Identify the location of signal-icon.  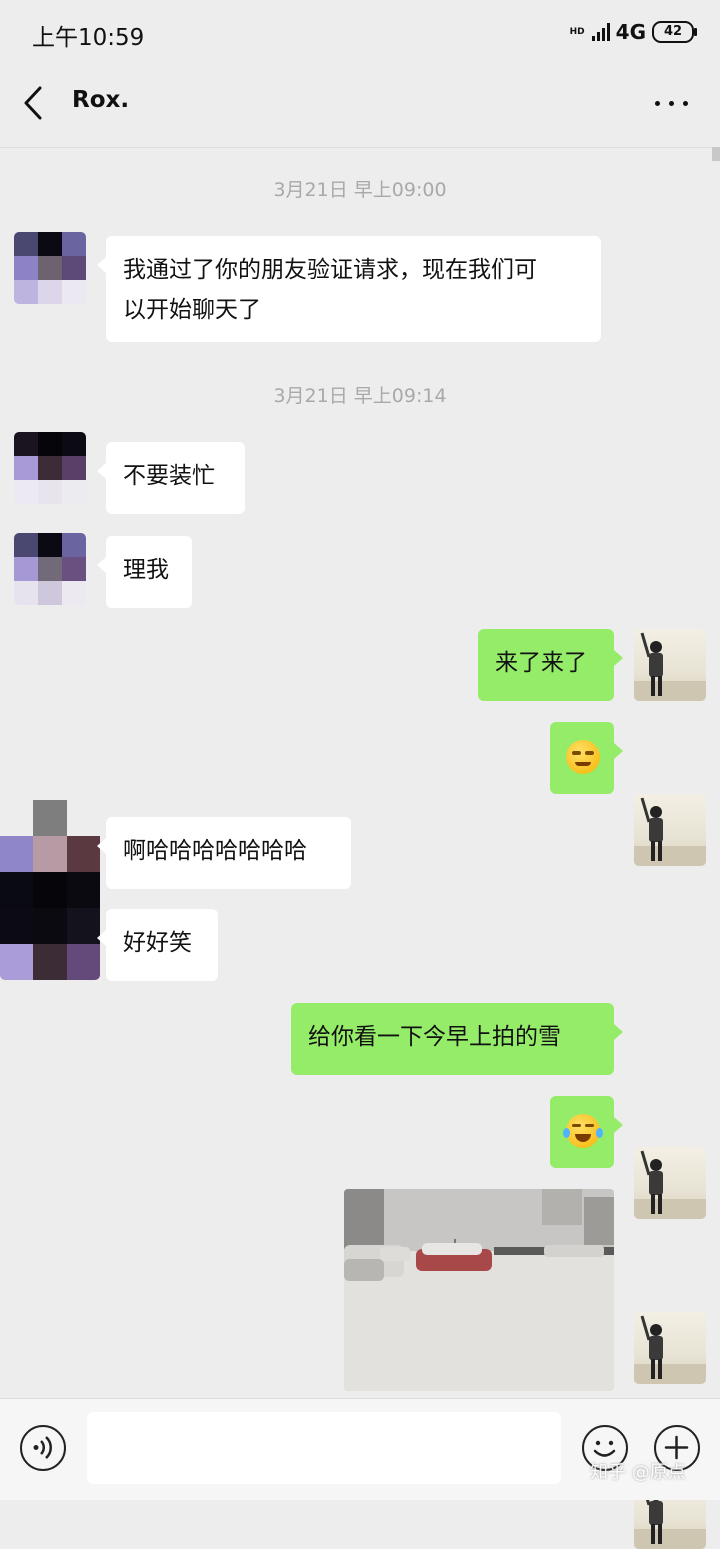
(600, 32).